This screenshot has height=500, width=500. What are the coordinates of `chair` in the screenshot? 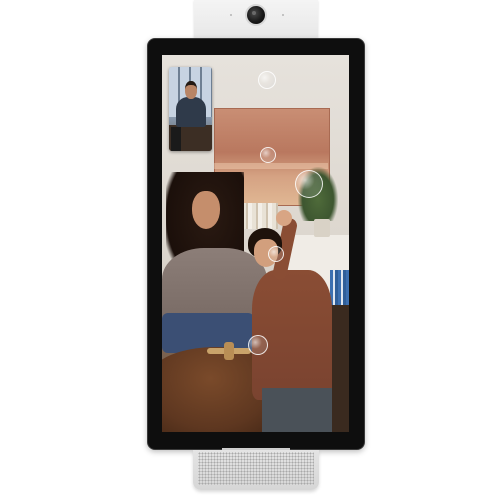 It's located at (339, 368).